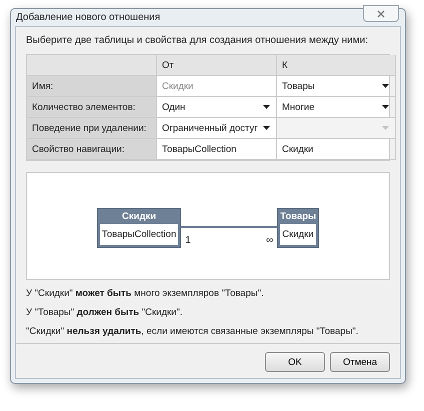 The height and width of the screenshot is (411, 424). I want to click on instruction-text: Выберите две таблицы и свойства для создания отношения между ними:, so click(197, 40).